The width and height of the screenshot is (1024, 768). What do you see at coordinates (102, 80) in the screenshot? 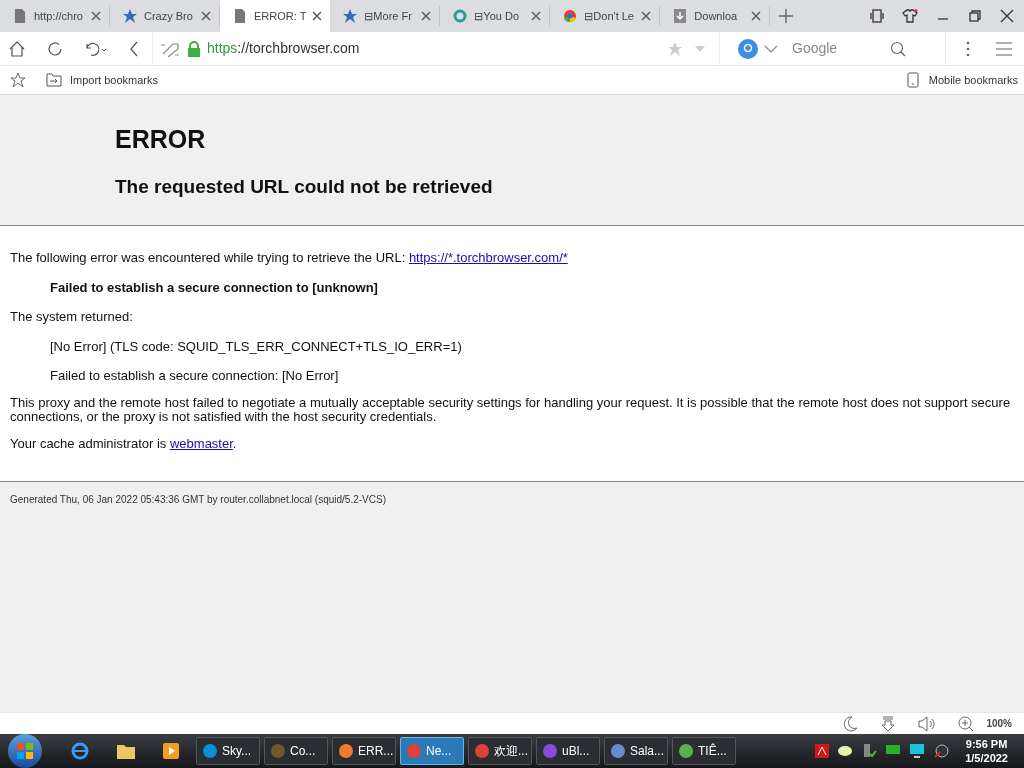
I see `import-bookmarks-button: Import bookmarks` at bounding box center [102, 80].